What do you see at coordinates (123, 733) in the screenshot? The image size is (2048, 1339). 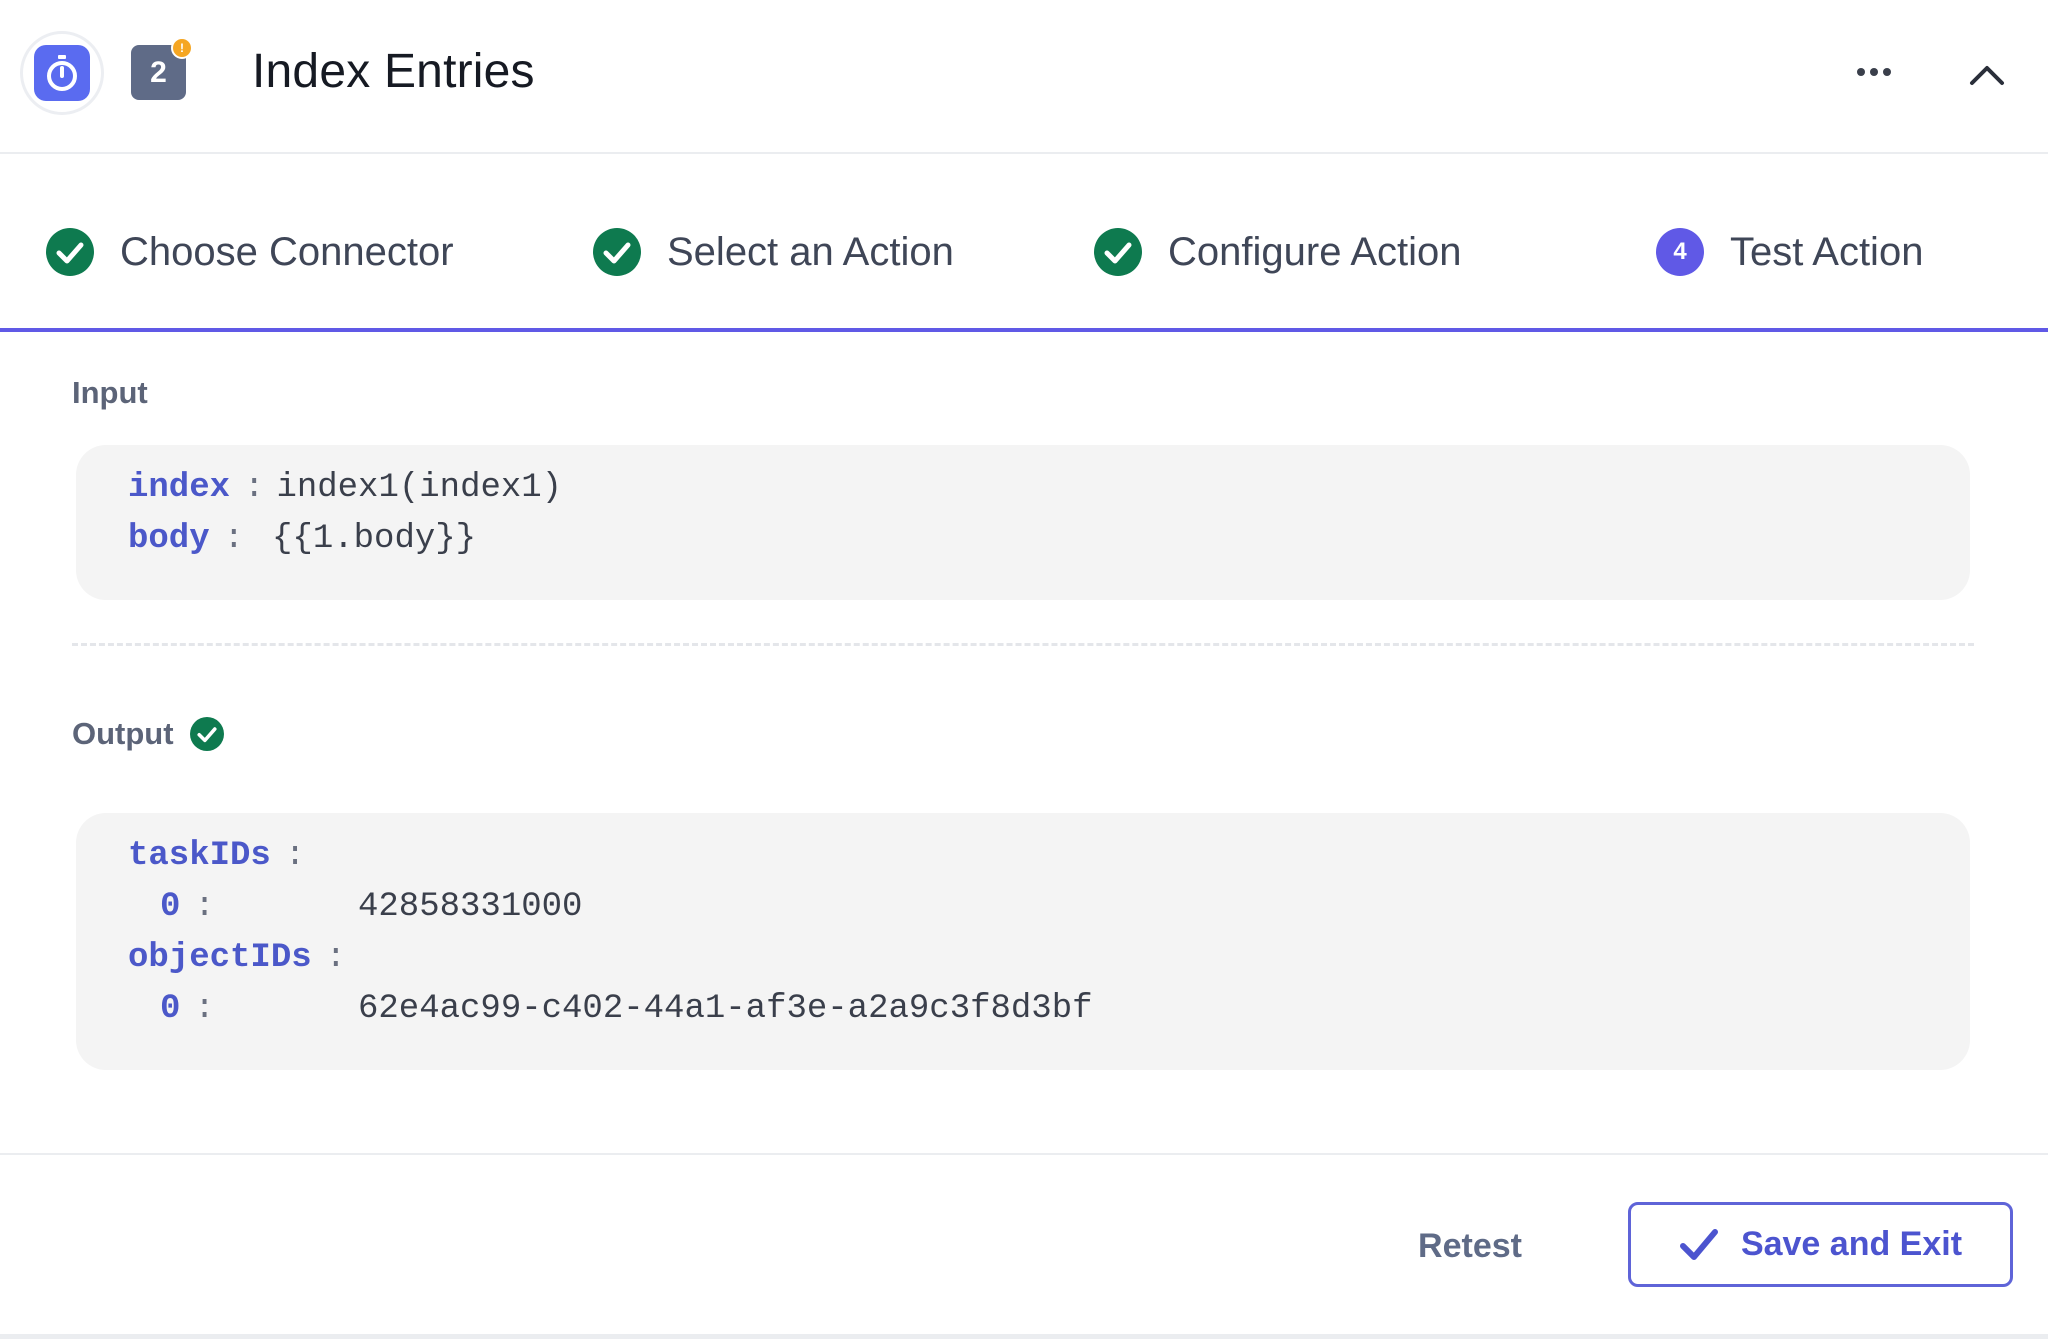 I see `output-label: Output` at bounding box center [123, 733].